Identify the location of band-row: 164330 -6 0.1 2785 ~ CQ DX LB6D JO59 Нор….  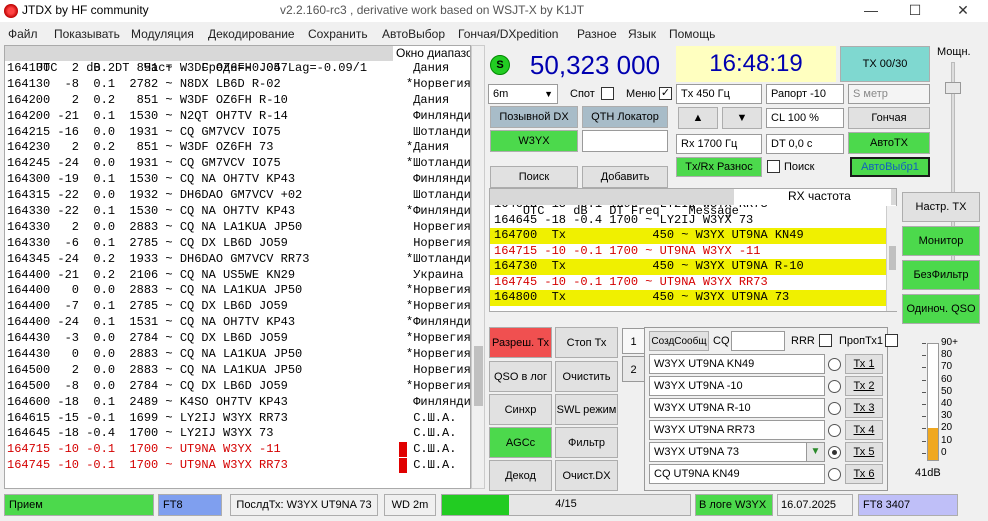
(237, 244).